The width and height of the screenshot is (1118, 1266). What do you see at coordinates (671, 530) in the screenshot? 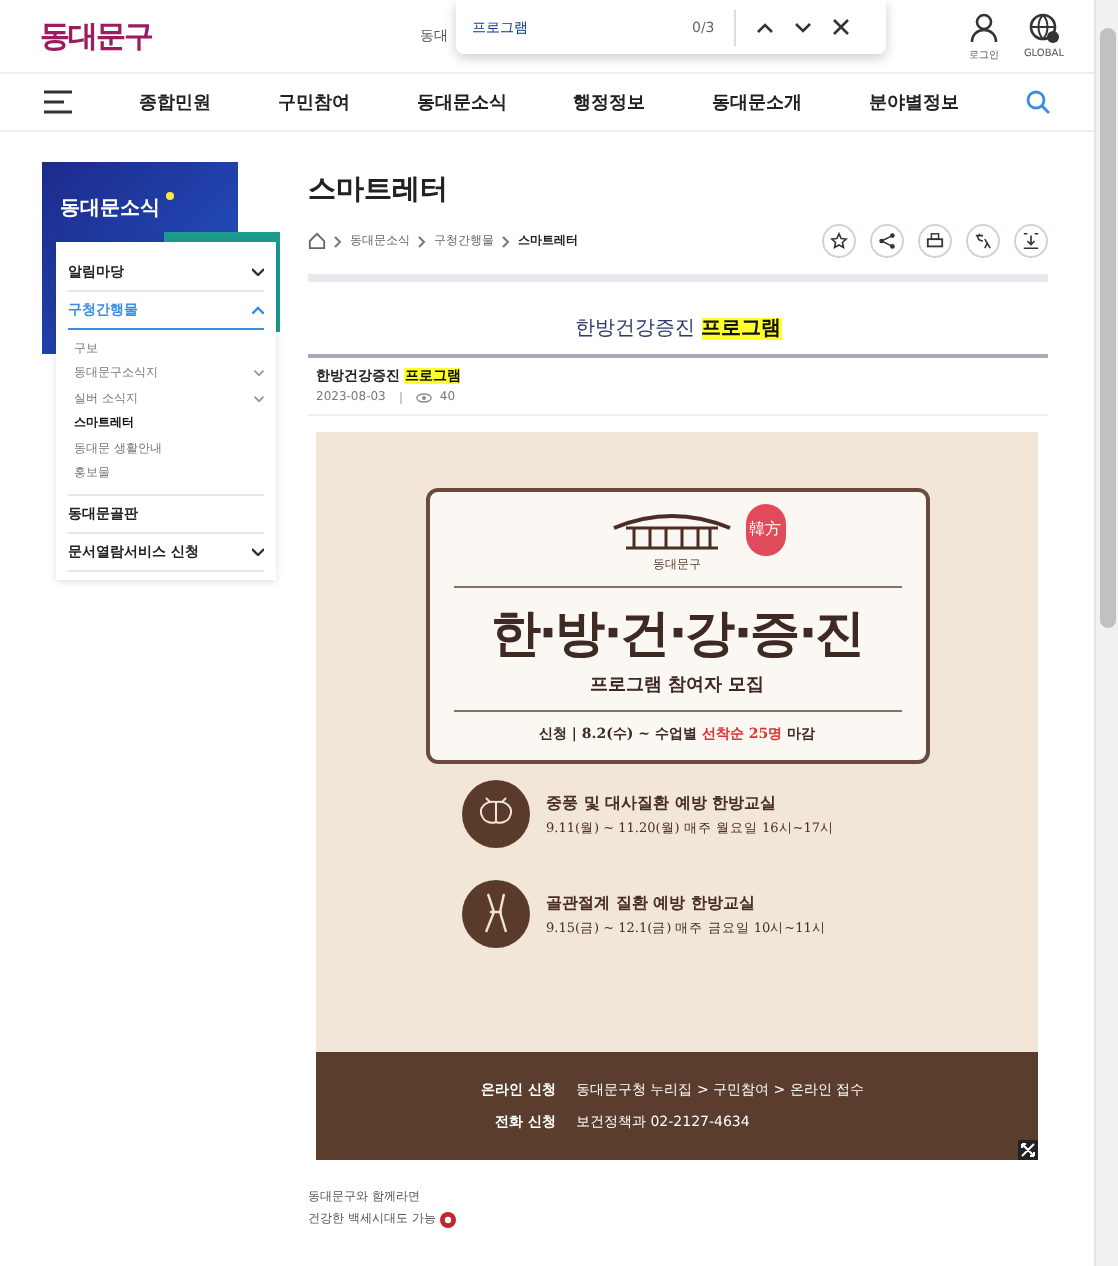
I see `roof-icon` at bounding box center [671, 530].